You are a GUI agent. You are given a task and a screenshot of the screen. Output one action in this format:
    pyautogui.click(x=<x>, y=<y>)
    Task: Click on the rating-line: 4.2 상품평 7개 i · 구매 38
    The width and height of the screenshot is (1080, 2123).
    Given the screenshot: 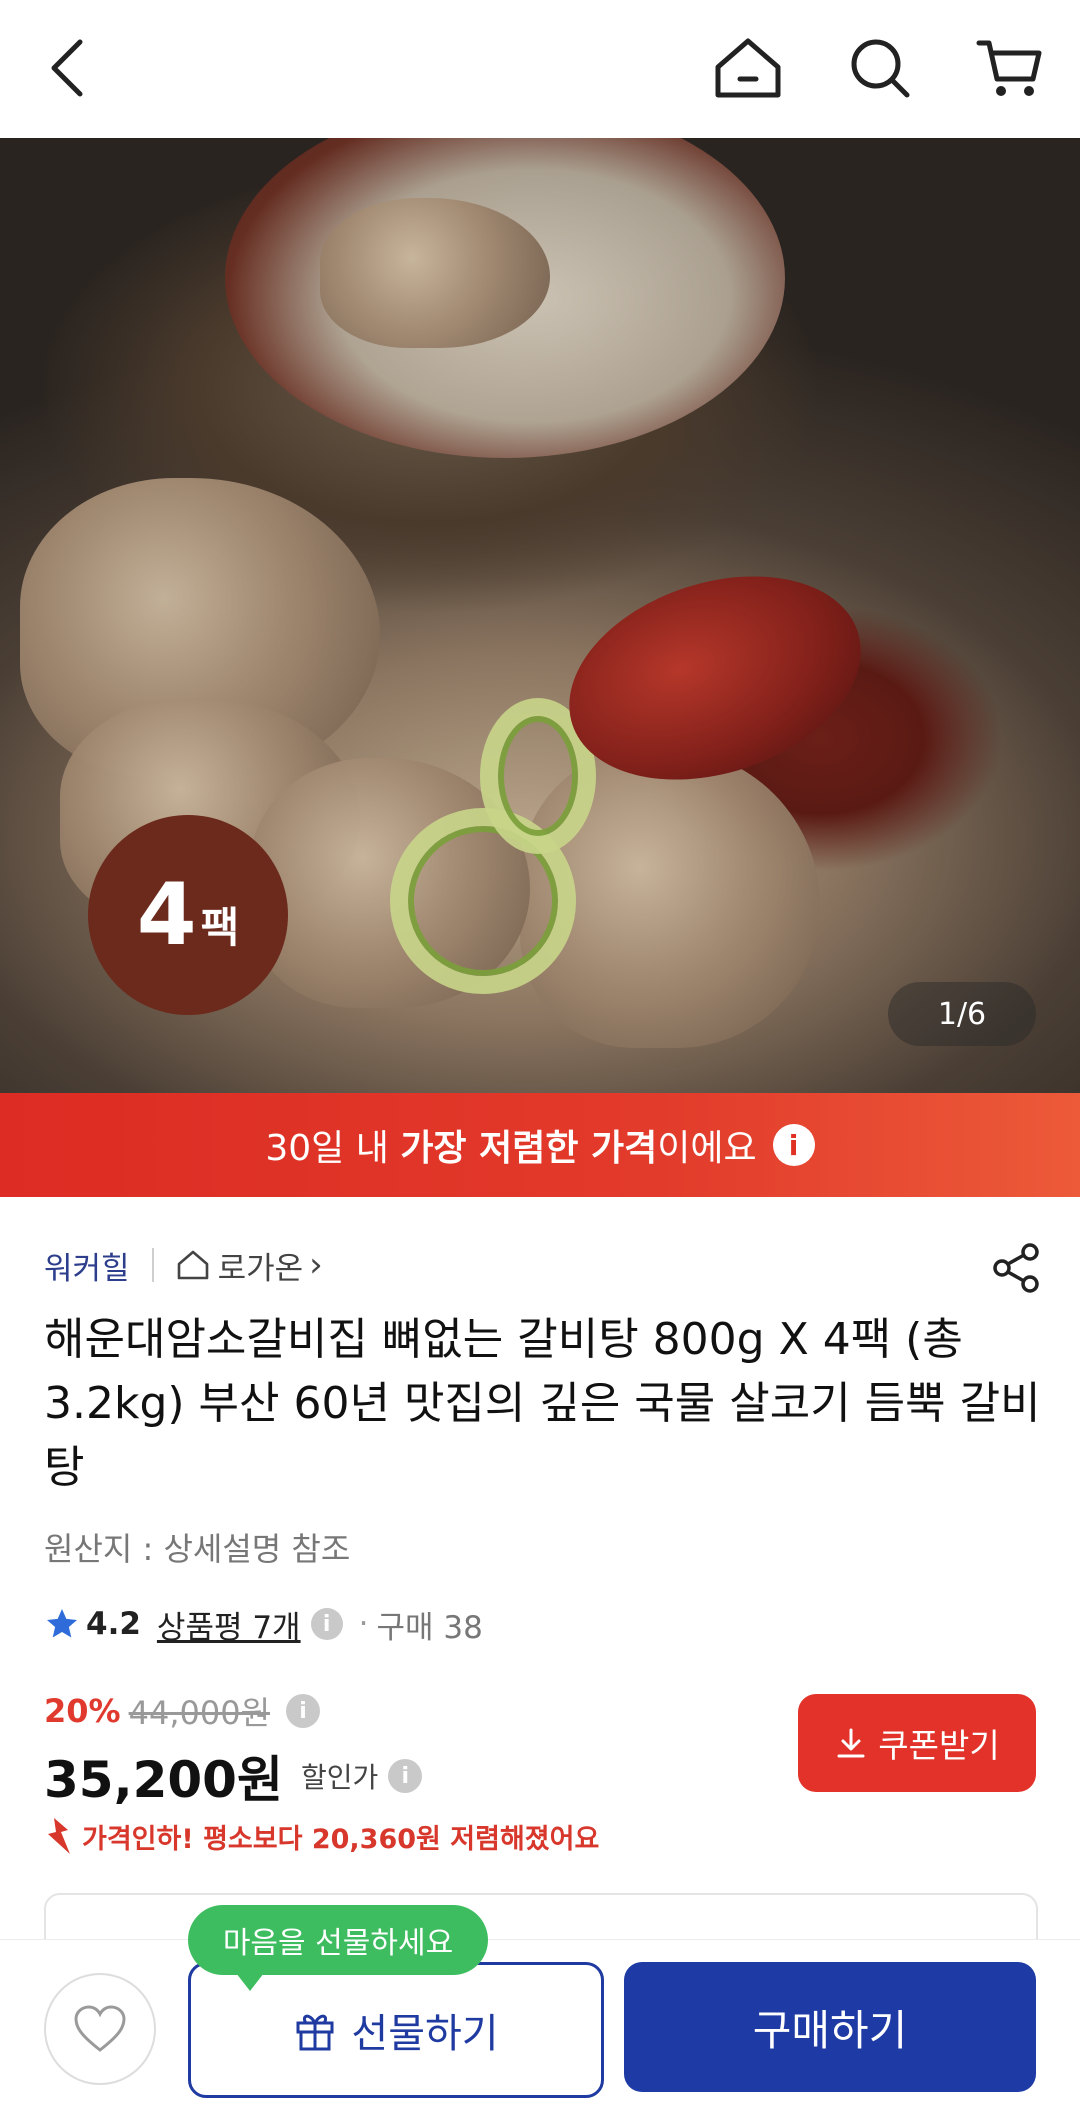 What is the action you would take?
    pyautogui.click(x=263, y=1624)
    